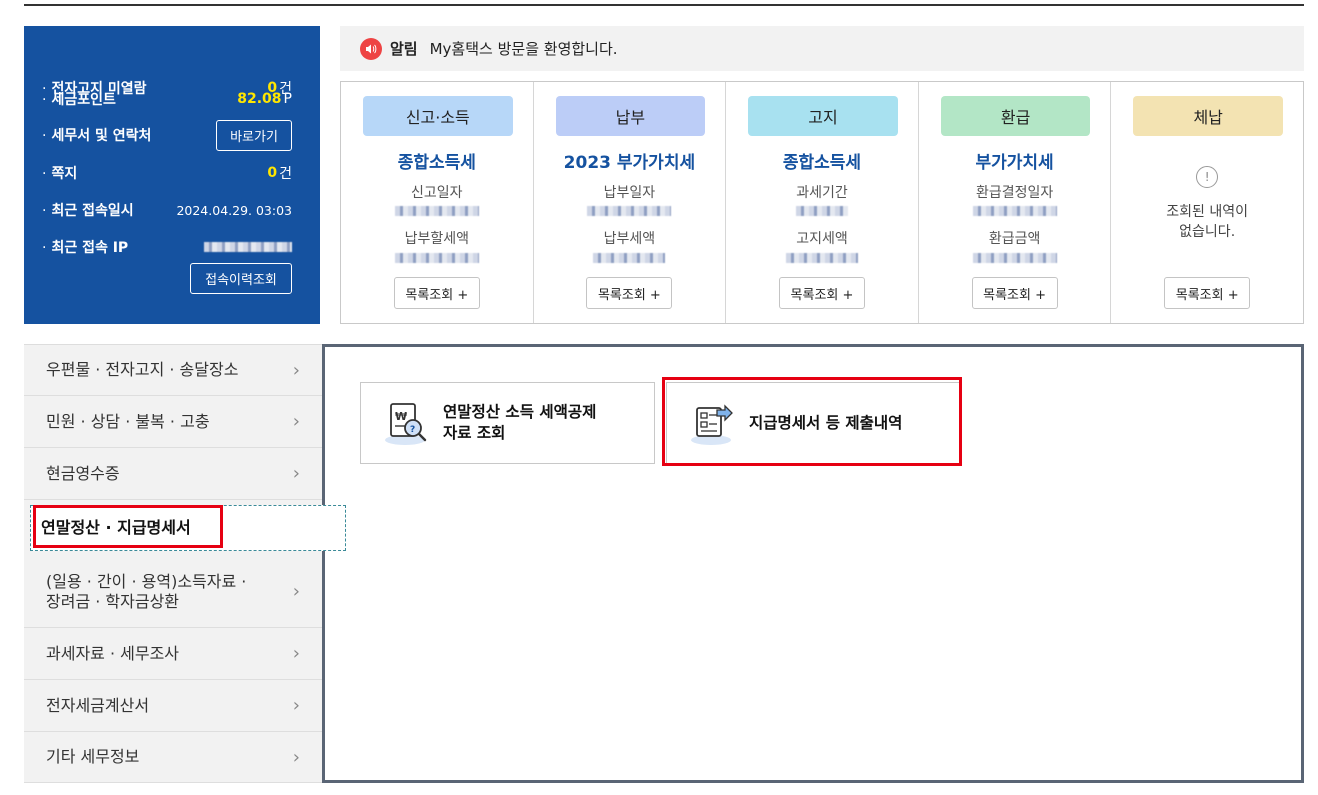  What do you see at coordinates (142, 369) in the screenshot?
I see `sidebar-item-label: 우편물 · 전자고지 · 송달장소` at bounding box center [142, 369].